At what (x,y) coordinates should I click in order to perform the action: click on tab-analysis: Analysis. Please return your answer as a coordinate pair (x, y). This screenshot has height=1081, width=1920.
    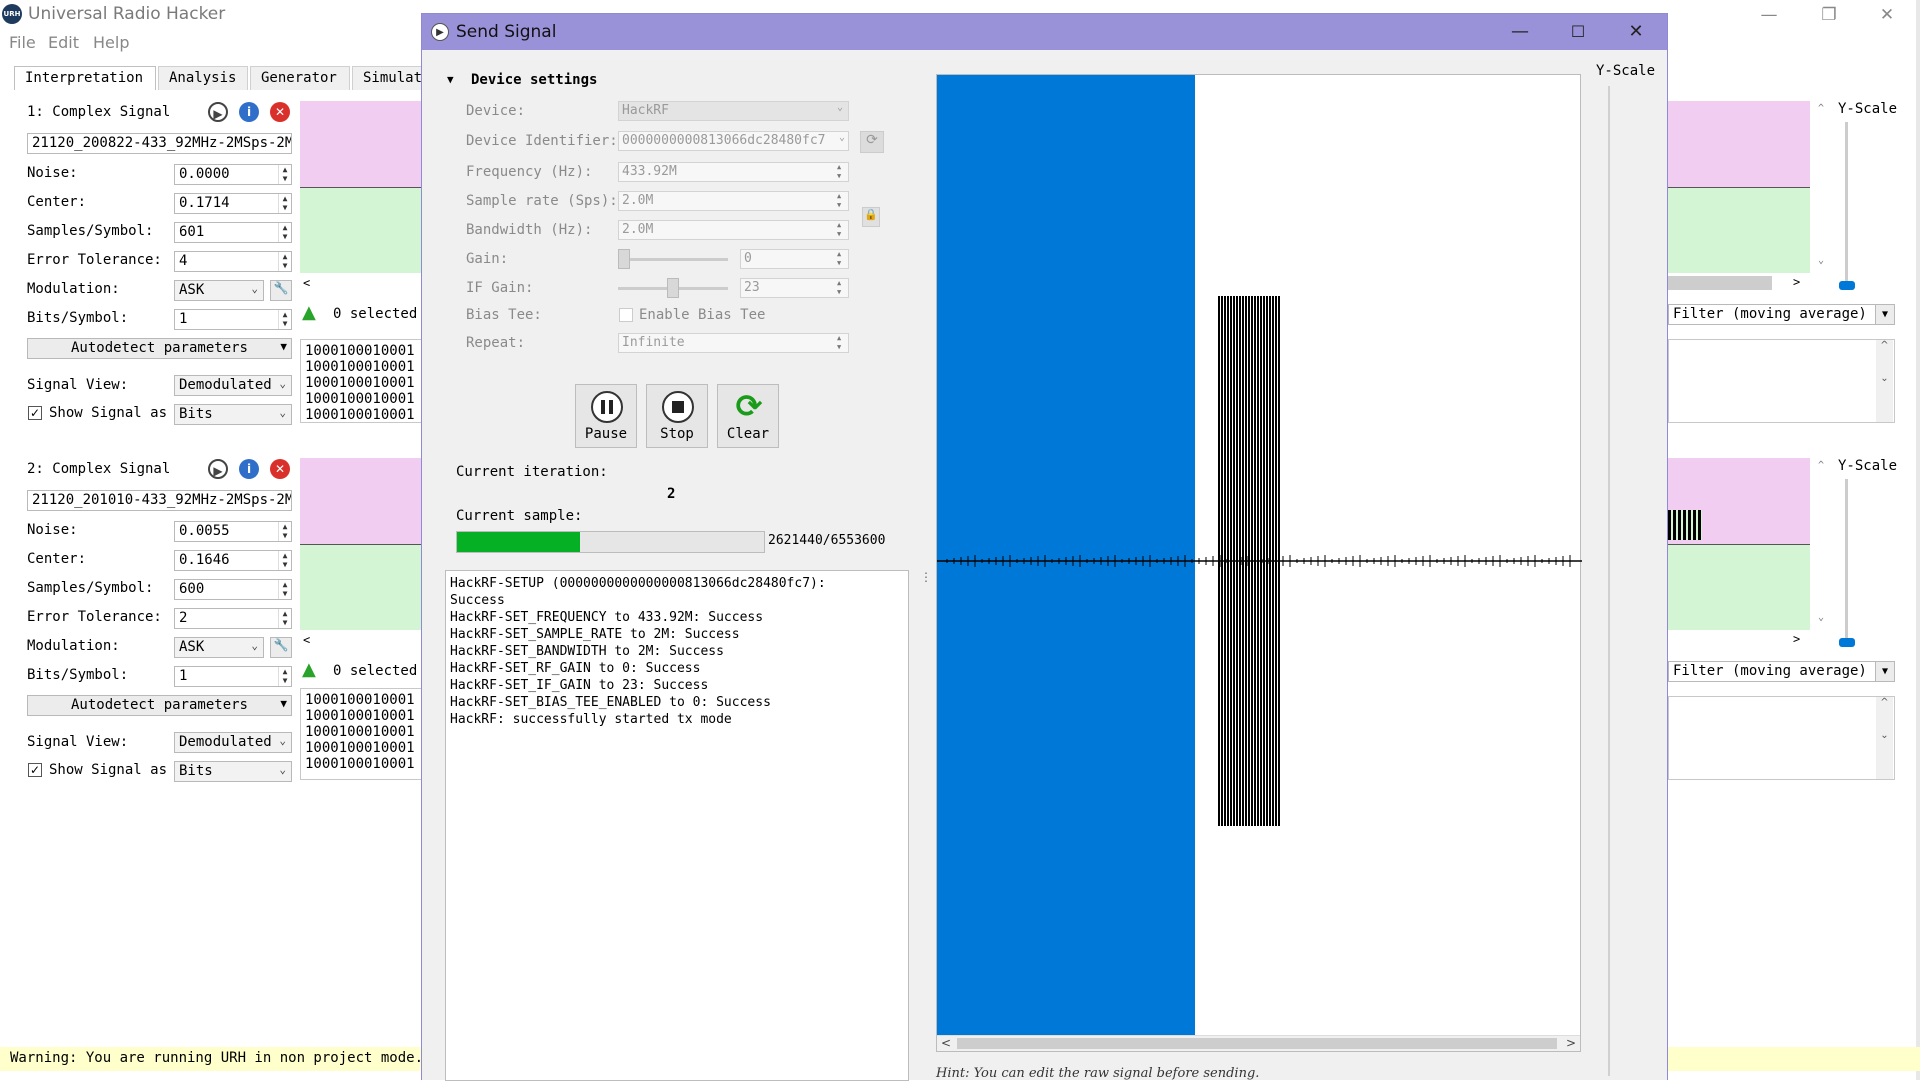
    Looking at the image, I should click on (203, 78).